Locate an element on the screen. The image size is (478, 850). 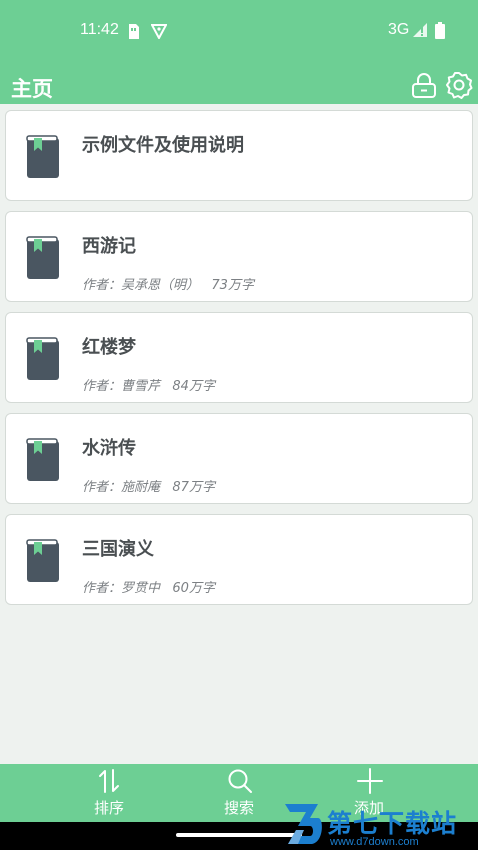
book-card: 西游记 作者：吴承恩（明） 73万字 is located at coordinates (239, 256).